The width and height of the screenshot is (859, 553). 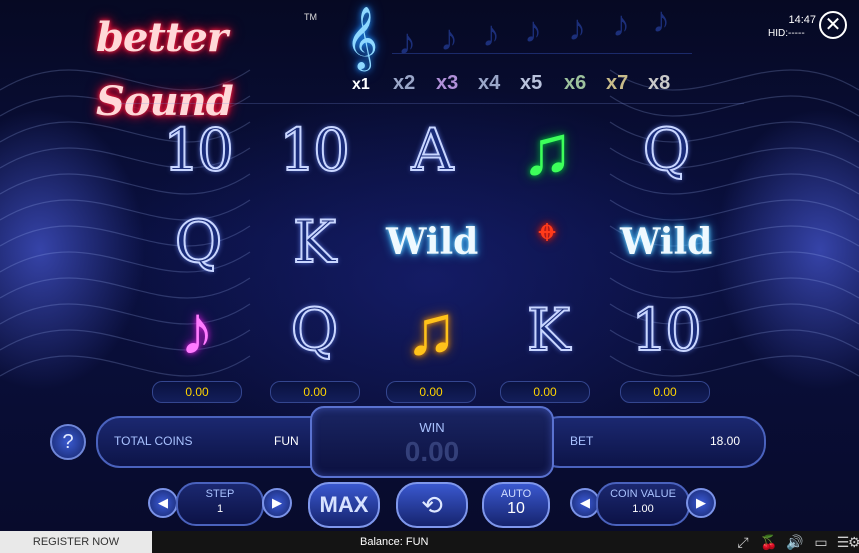 I want to click on help-button: ?, so click(x=68, y=442).